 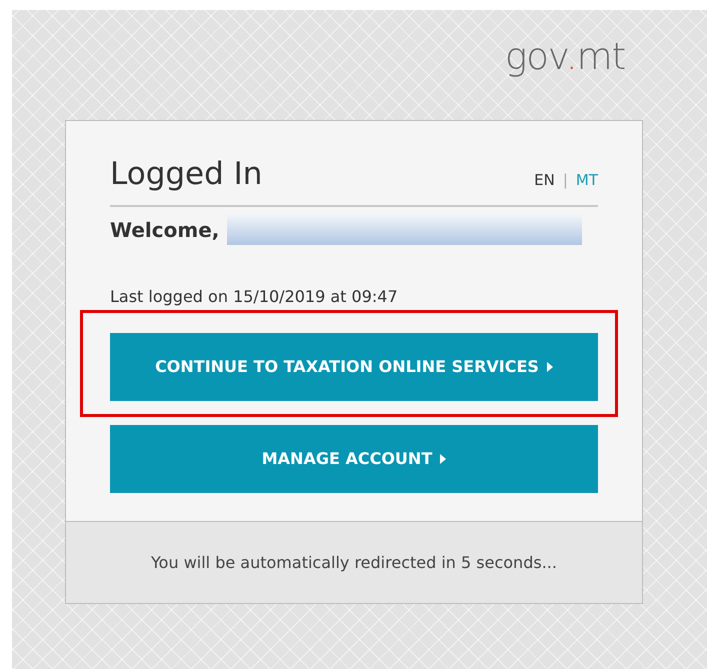 What do you see at coordinates (254, 297) in the screenshot?
I see `last-logged-text: Last logged on 15/10/2019 at 09:47` at bounding box center [254, 297].